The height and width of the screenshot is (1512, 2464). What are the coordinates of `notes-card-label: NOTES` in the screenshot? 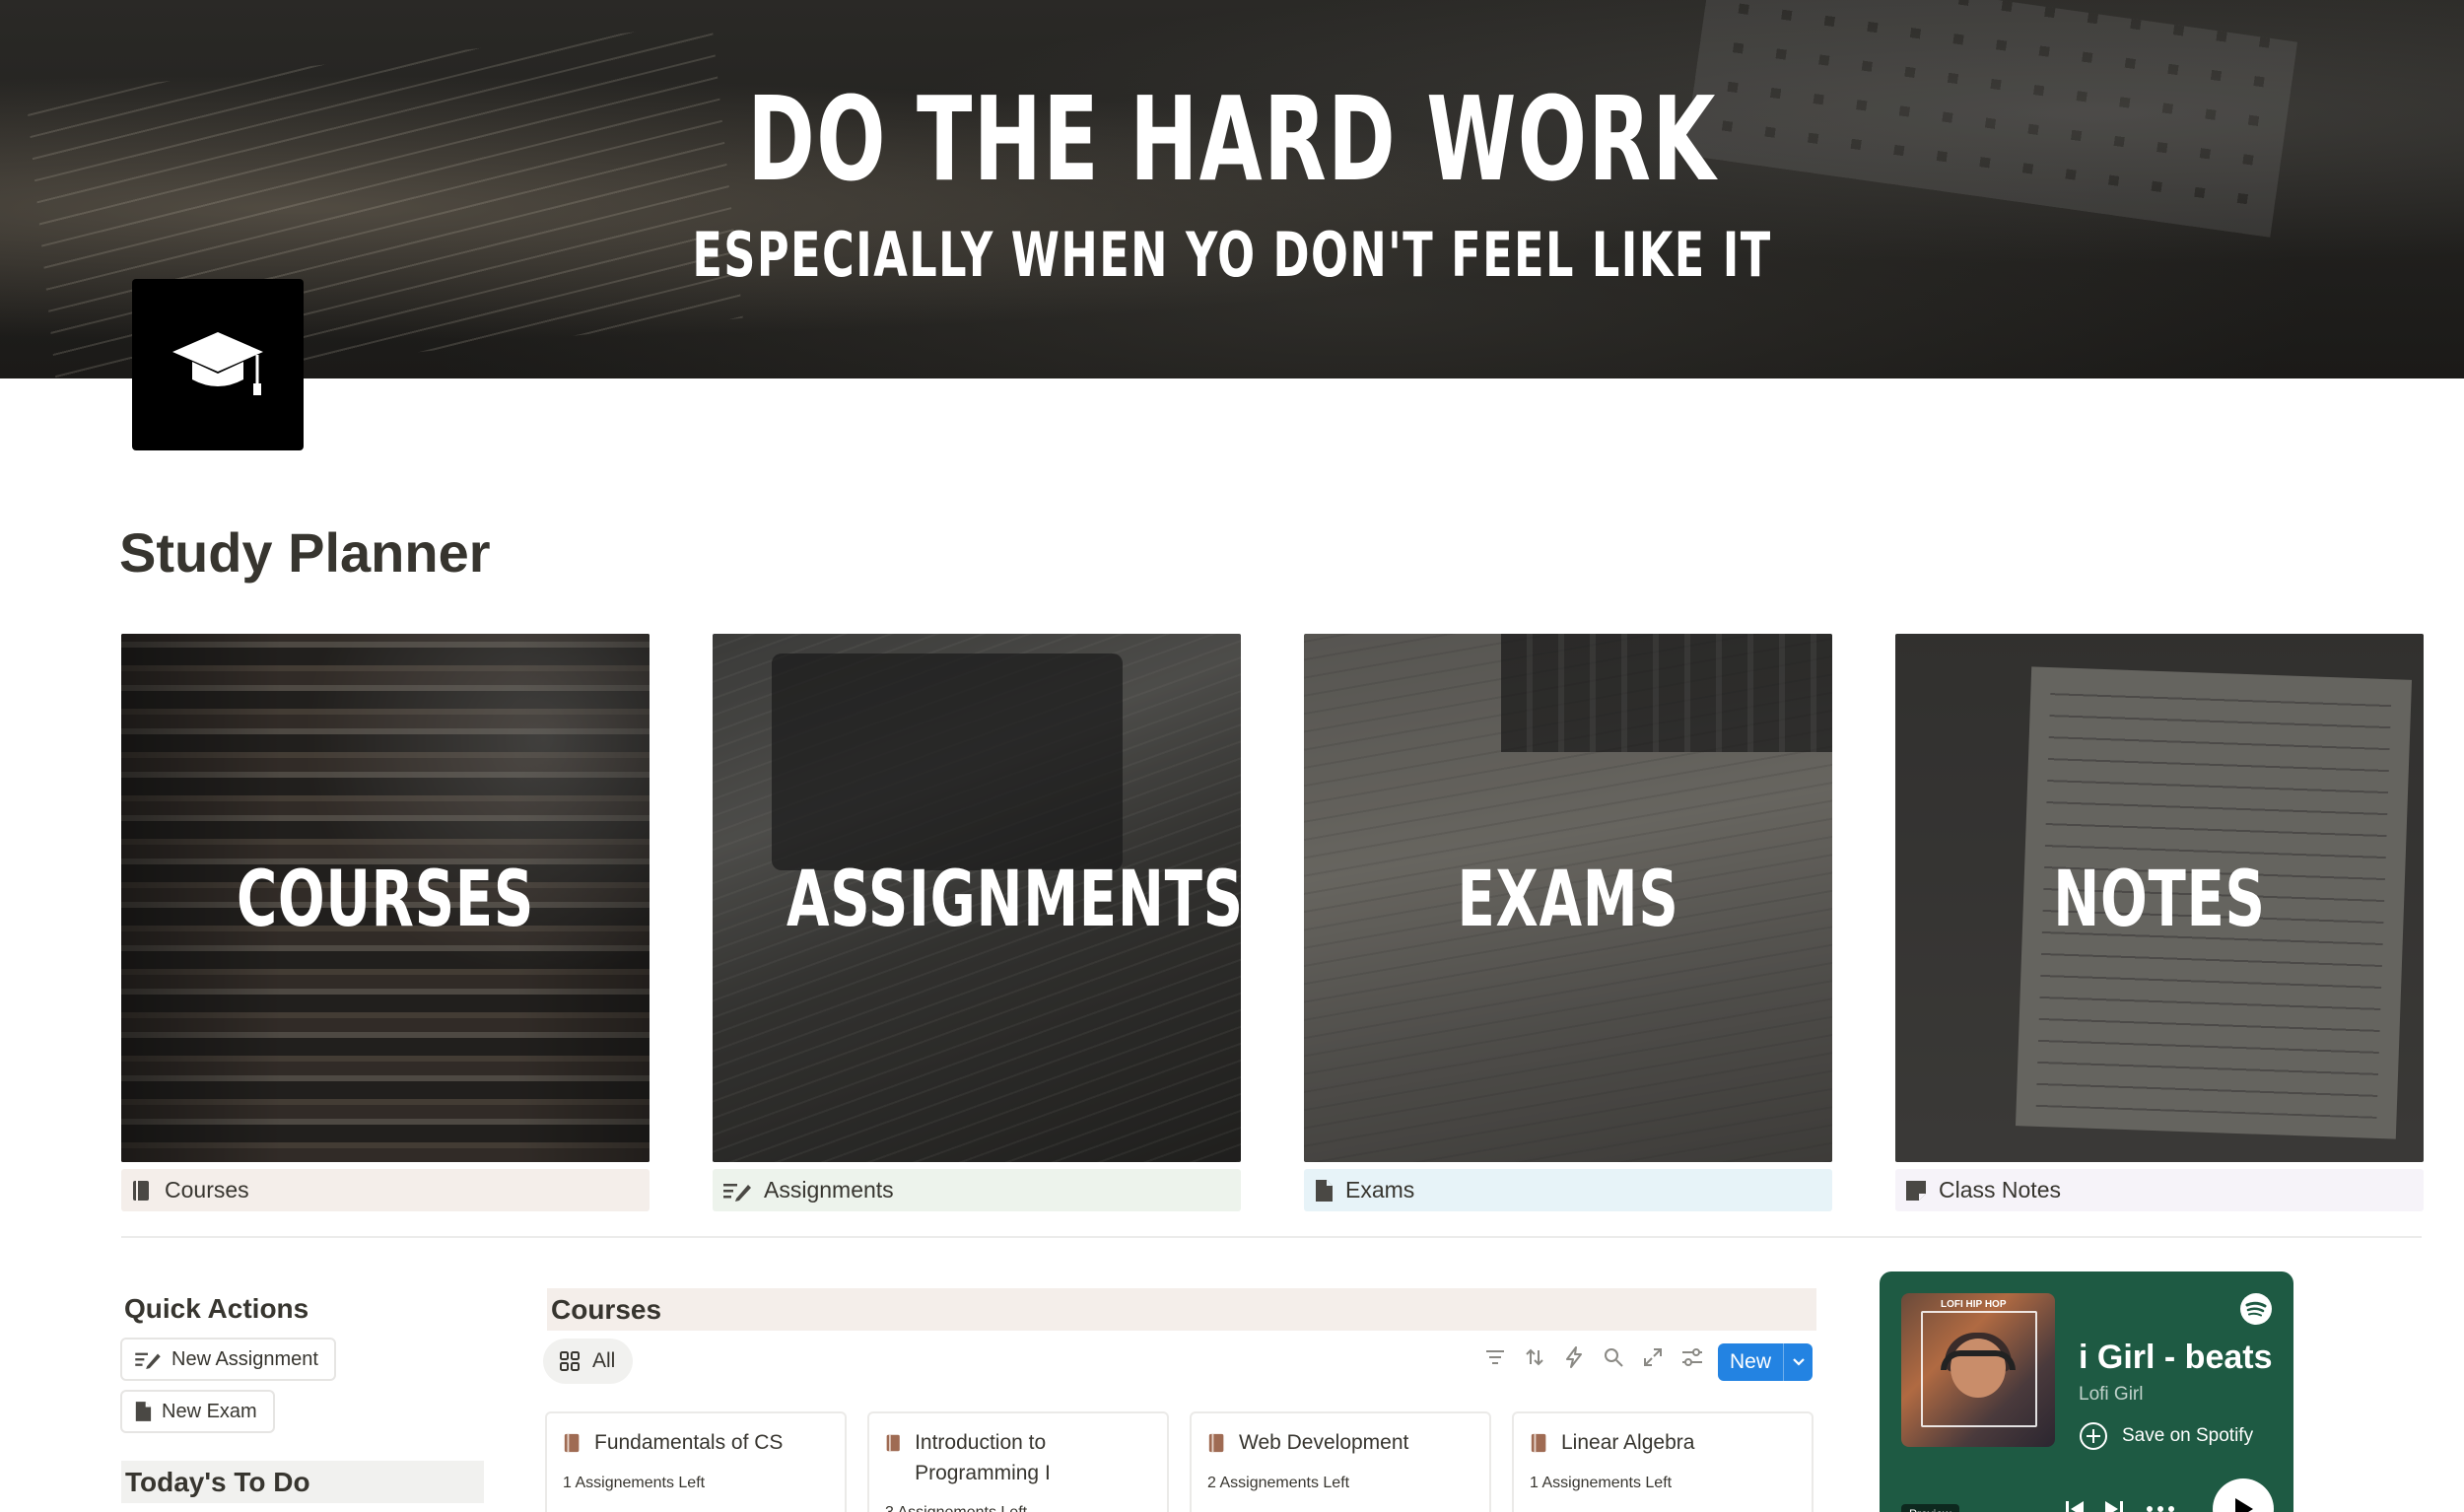 It's located at (2159, 900).